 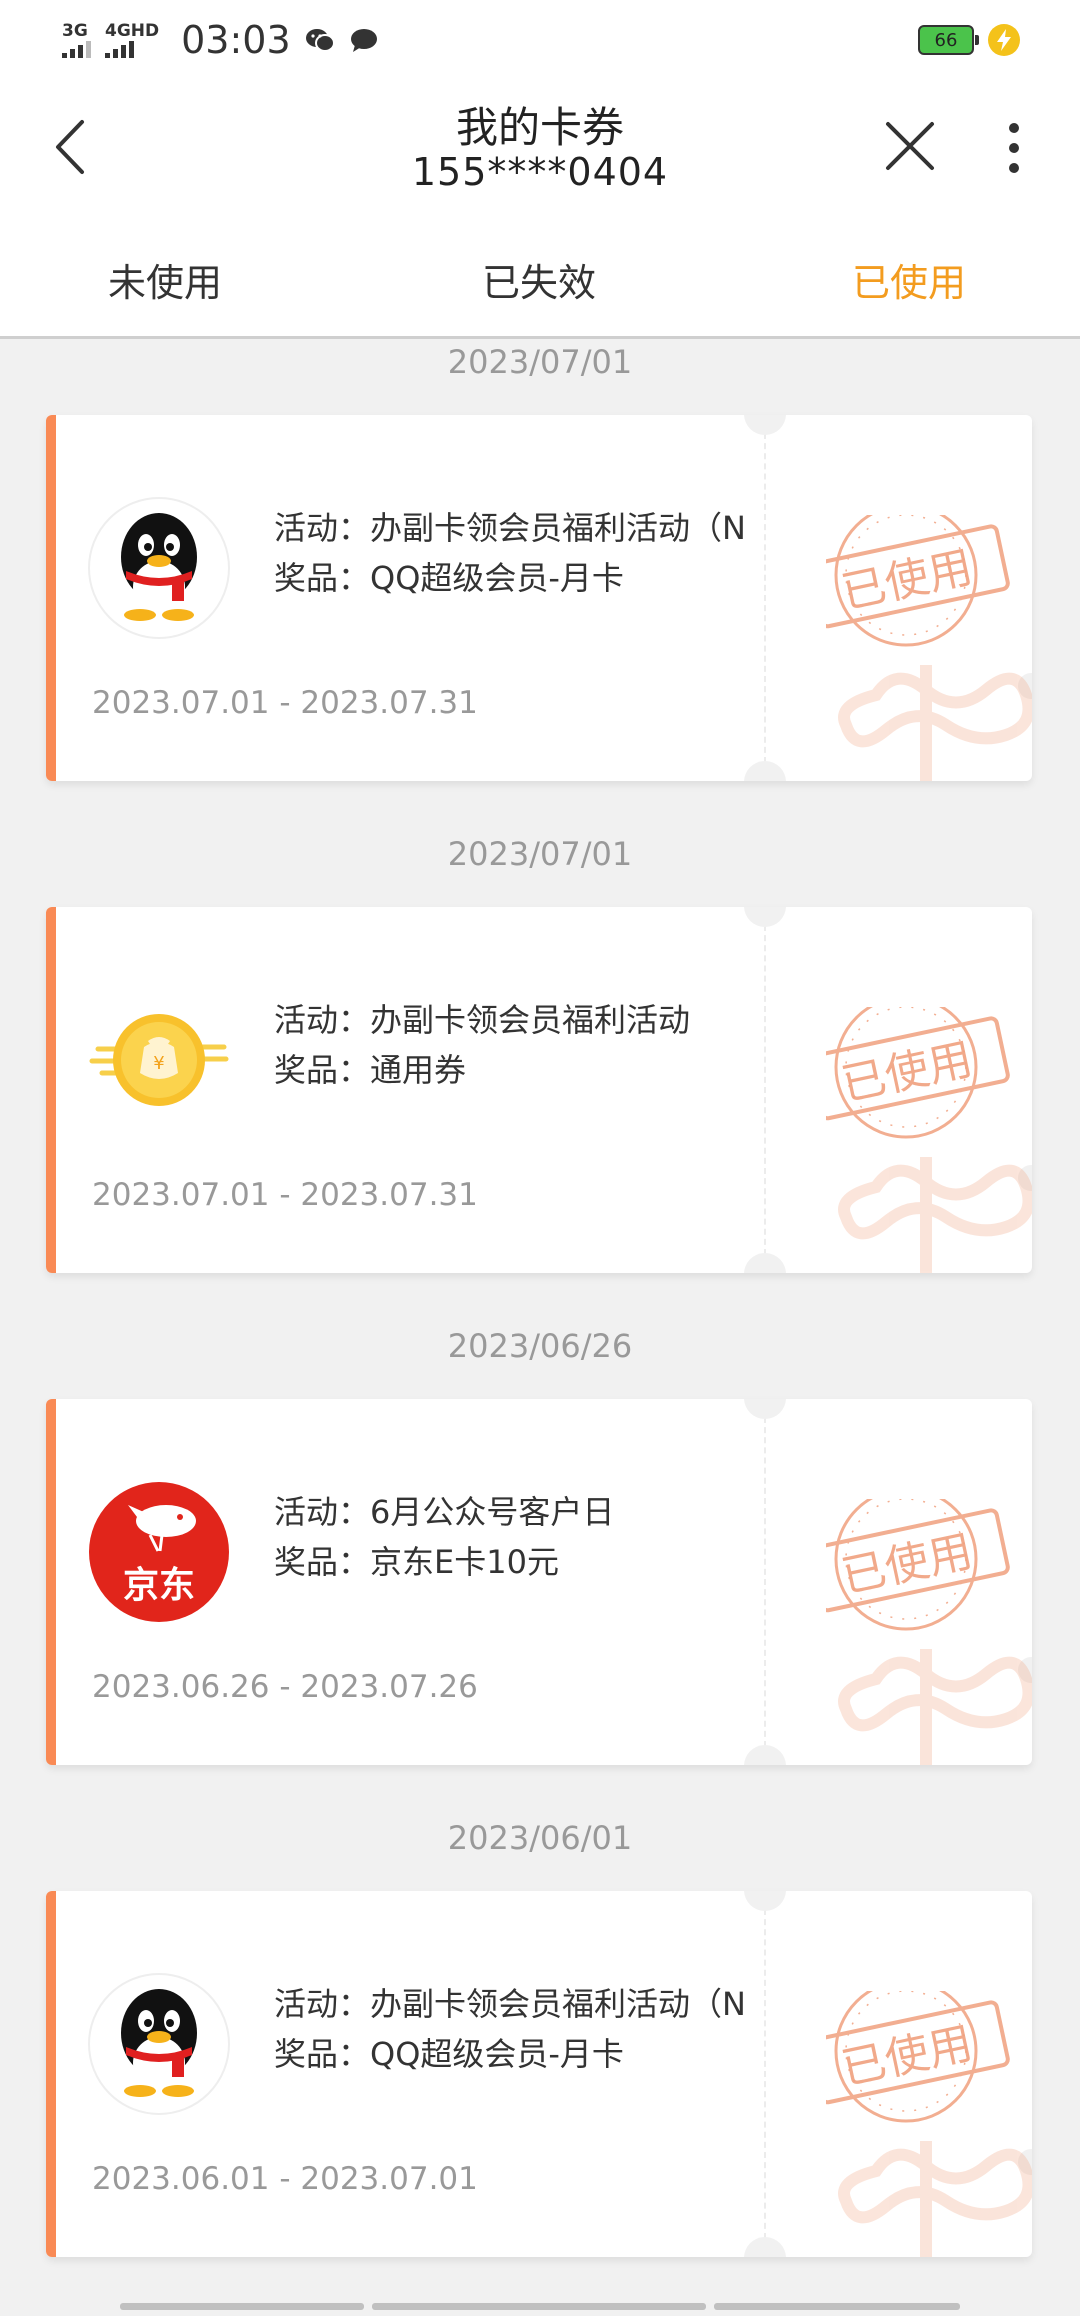 What do you see at coordinates (165, 279) in the screenshot?
I see `tab-unused: 未使用` at bounding box center [165, 279].